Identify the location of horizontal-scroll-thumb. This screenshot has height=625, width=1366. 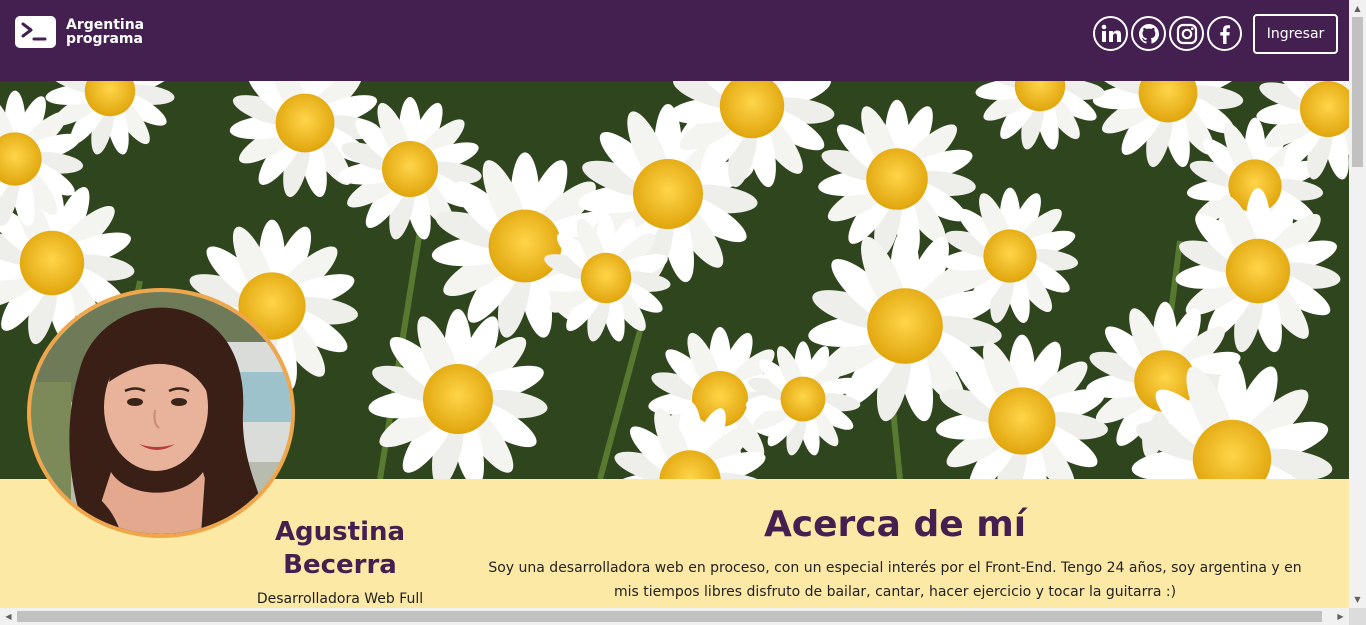
(669, 616).